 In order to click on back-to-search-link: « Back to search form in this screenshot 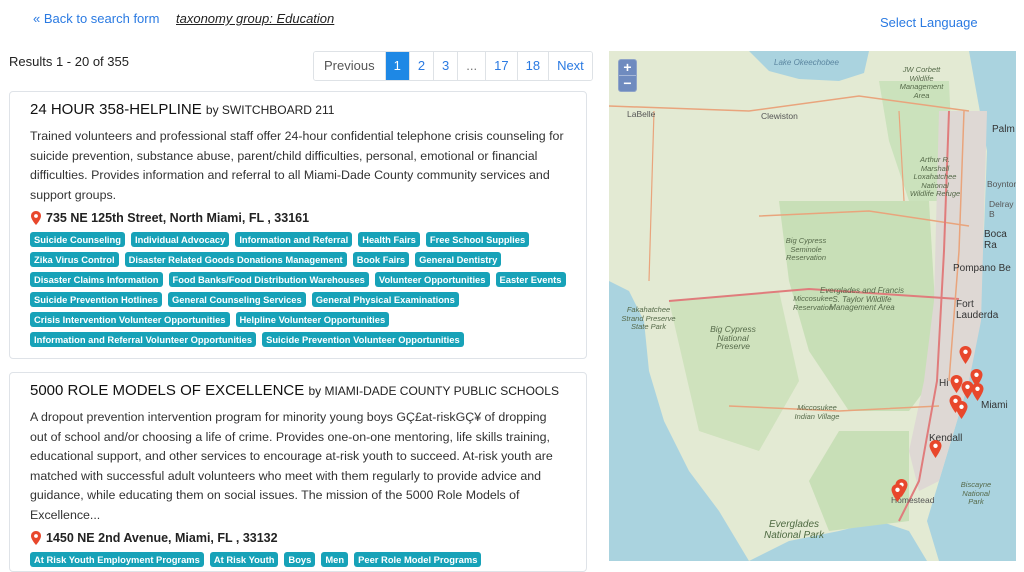, I will do `click(96, 18)`.